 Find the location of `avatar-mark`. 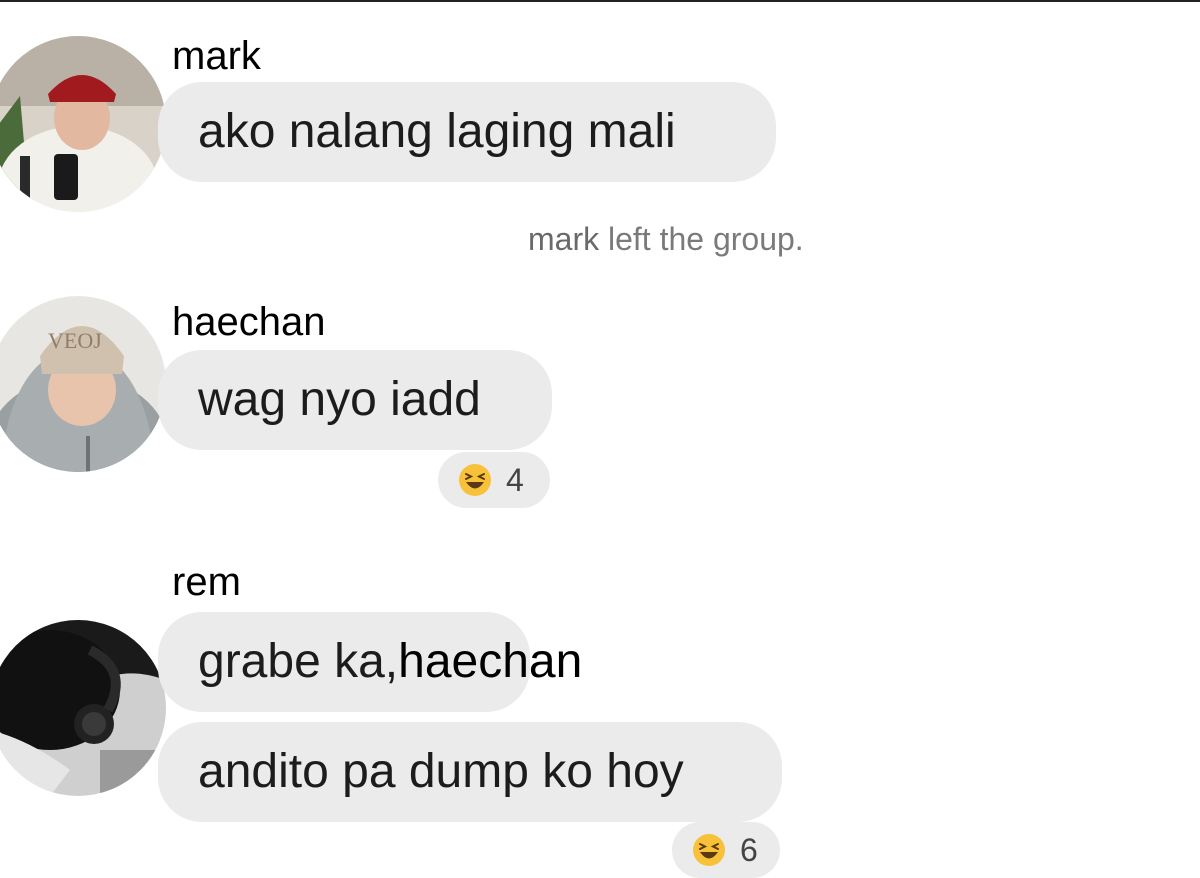

avatar-mark is located at coordinates (83, 124).